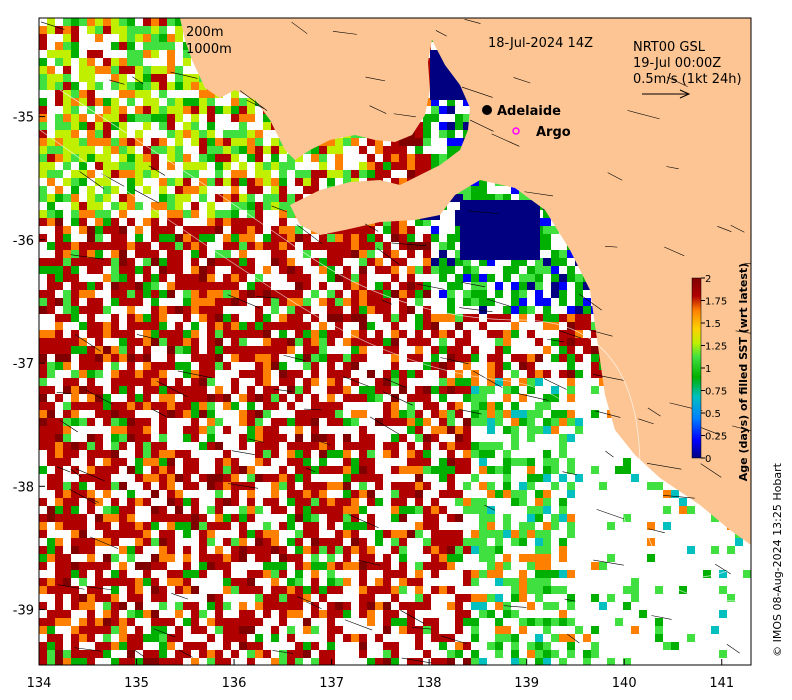 The width and height of the screenshot is (792, 700). What do you see at coordinates (331, 683) in the screenshot?
I see `x-tick-label: 137` at bounding box center [331, 683].